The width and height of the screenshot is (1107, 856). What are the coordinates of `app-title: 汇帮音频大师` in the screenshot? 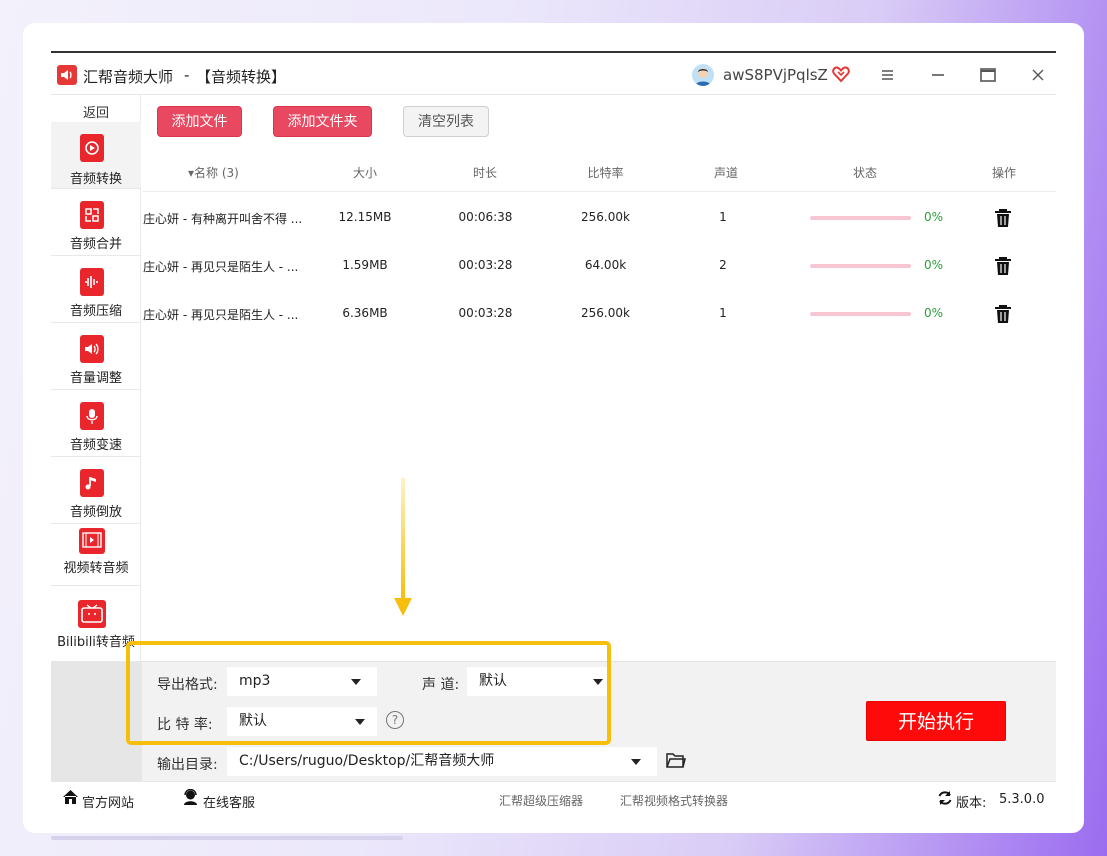 It's located at (128, 77).